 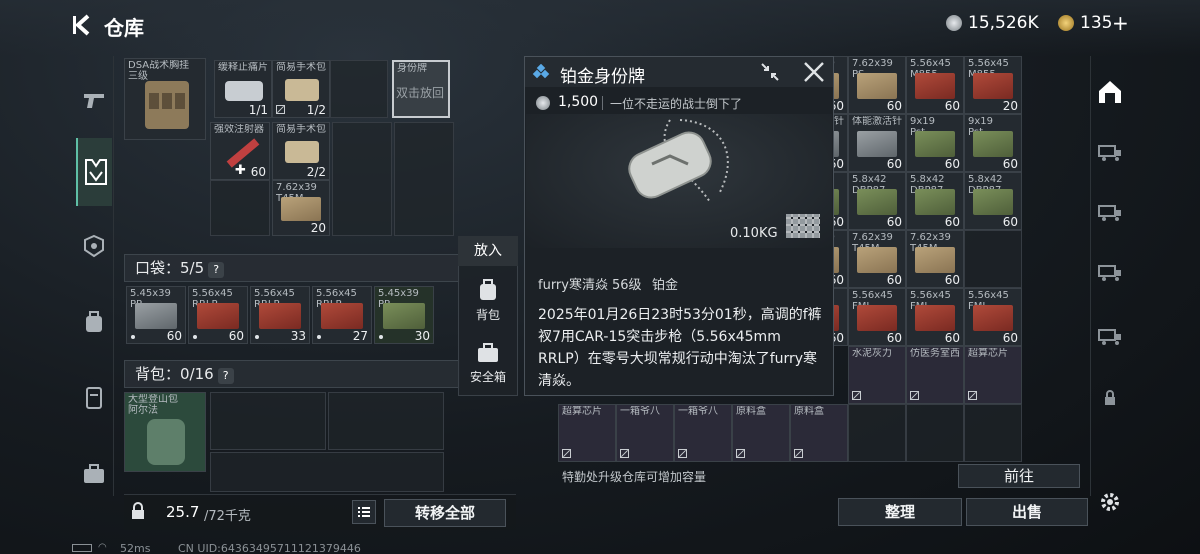 I want to click on dot-icon, so click(x=319, y=337).